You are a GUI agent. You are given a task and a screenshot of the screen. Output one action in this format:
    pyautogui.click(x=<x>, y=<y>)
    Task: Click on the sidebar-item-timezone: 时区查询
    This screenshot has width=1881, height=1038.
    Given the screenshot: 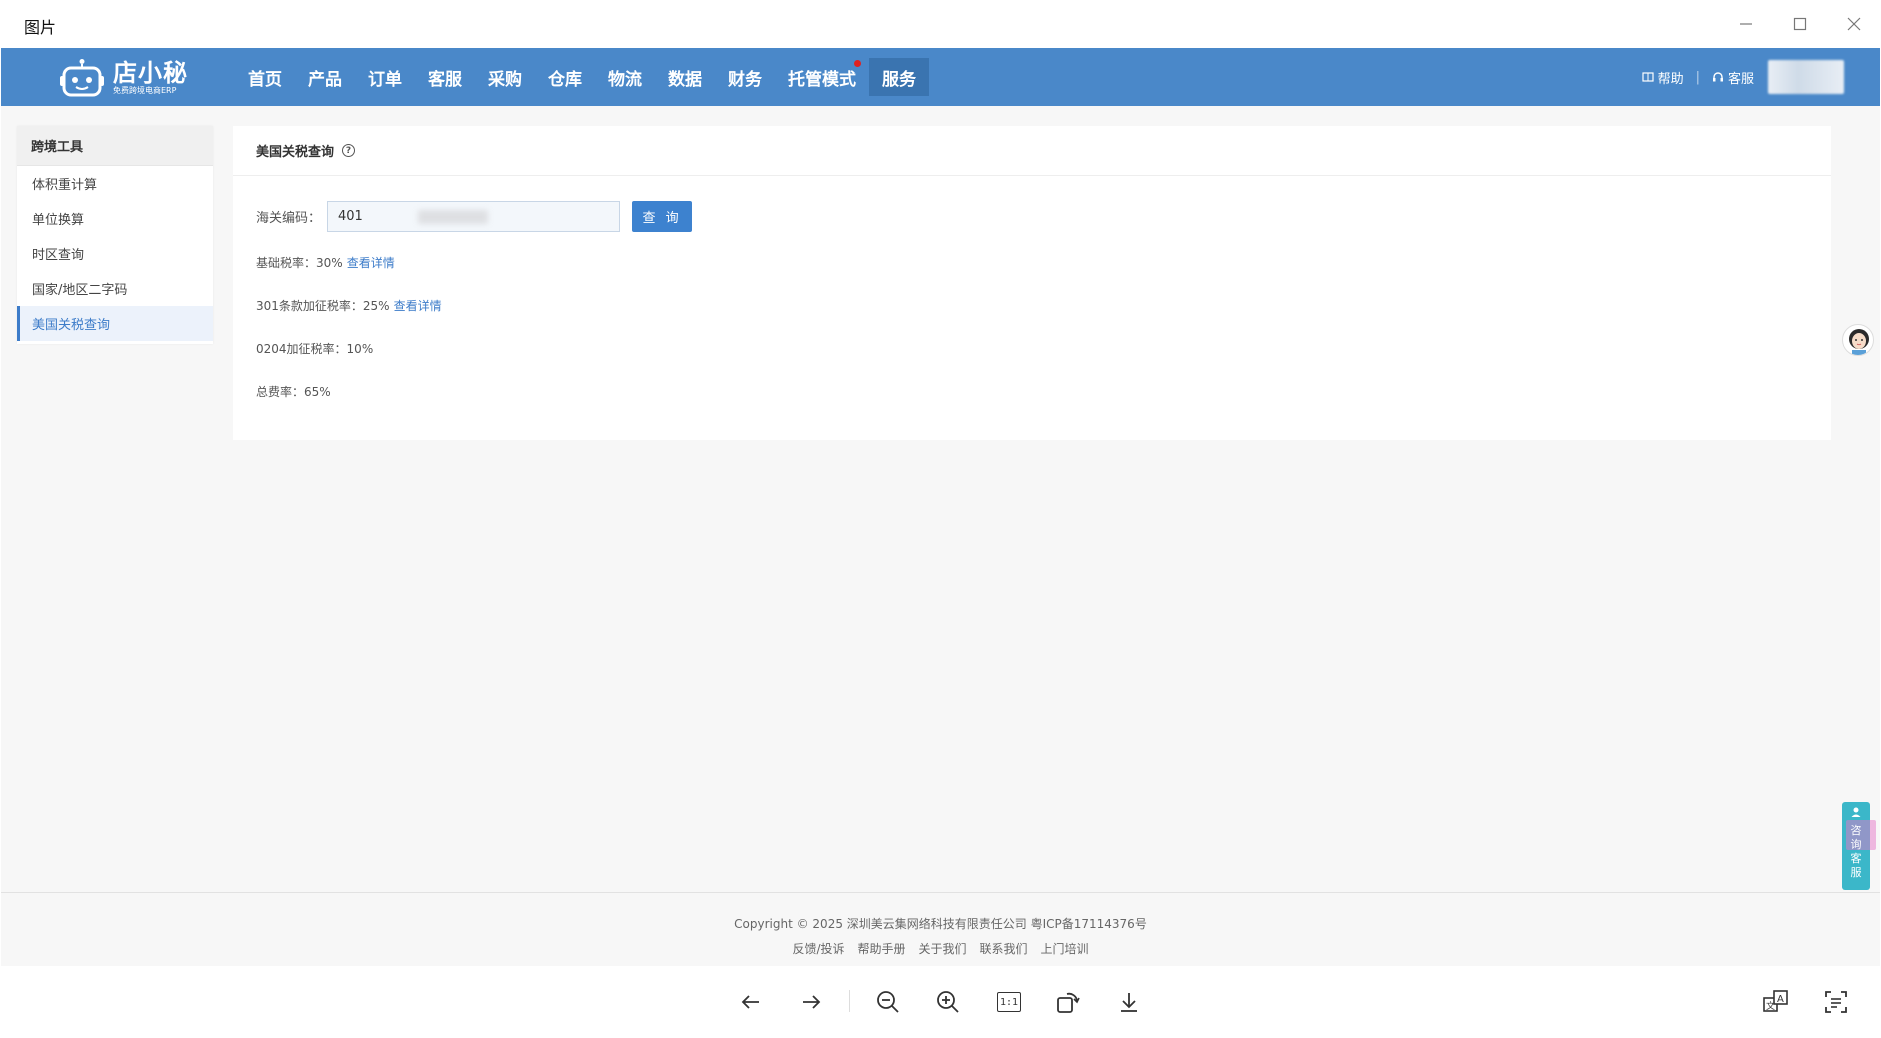 What is the action you would take?
    pyautogui.click(x=115, y=253)
    